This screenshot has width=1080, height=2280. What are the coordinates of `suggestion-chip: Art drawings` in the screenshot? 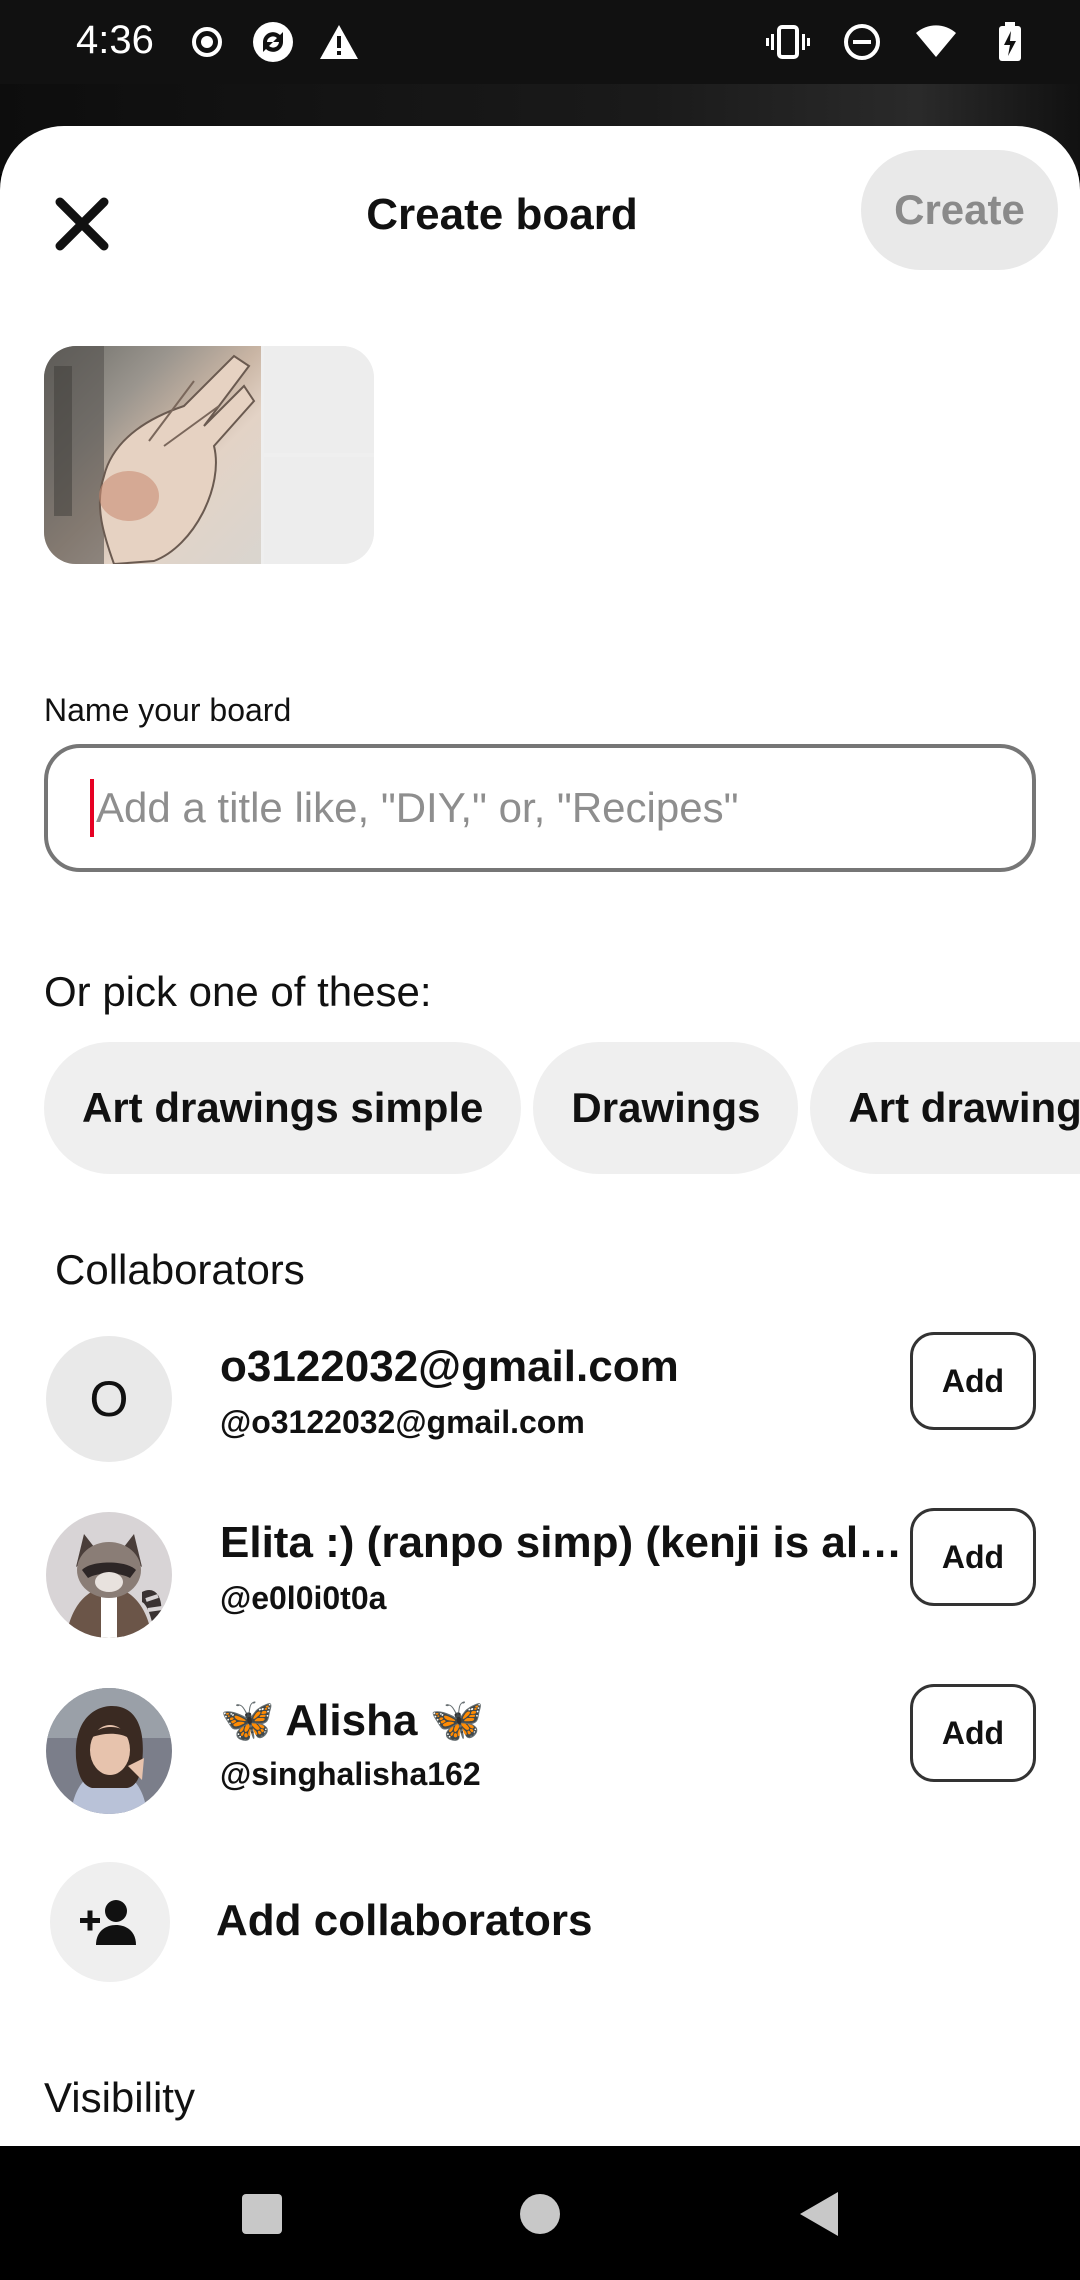 It's located at (945, 1108).